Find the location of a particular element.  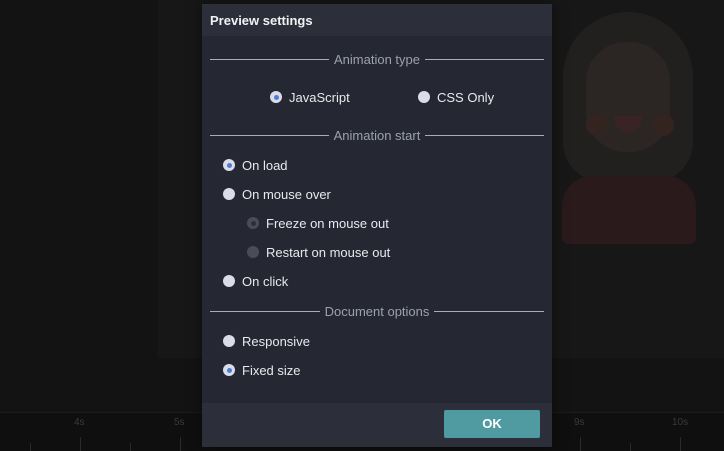

radio-css-only: CSS Only is located at coordinates (456, 97).